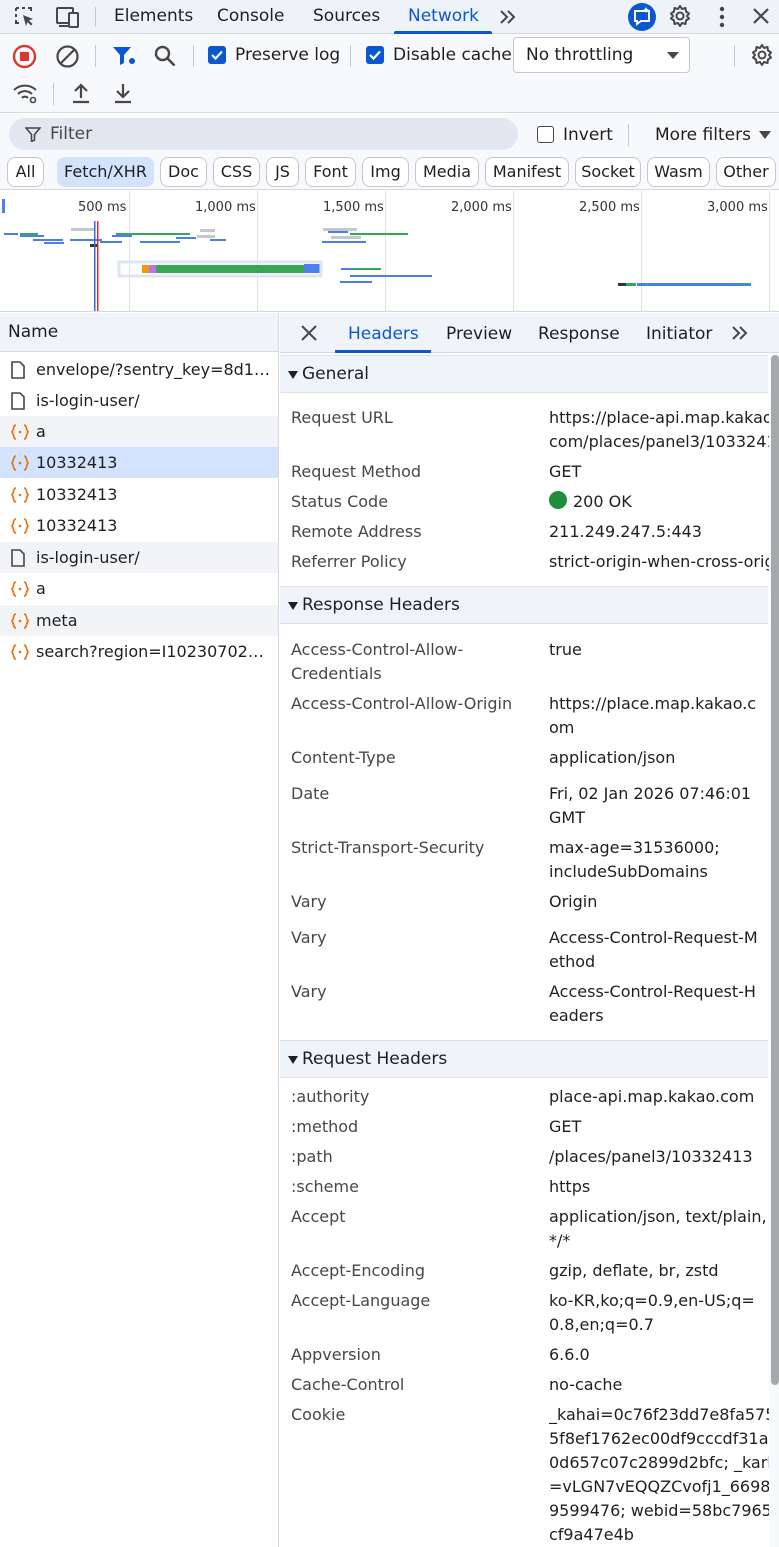  What do you see at coordinates (348, 1384) in the screenshot?
I see `header-key: Cache-Control` at bounding box center [348, 1384].